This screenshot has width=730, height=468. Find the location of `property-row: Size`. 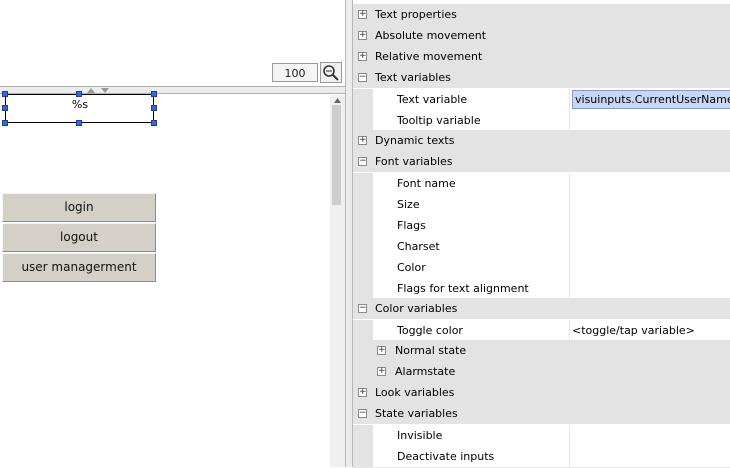

property-row: Size is located at coordinates (541, 205).